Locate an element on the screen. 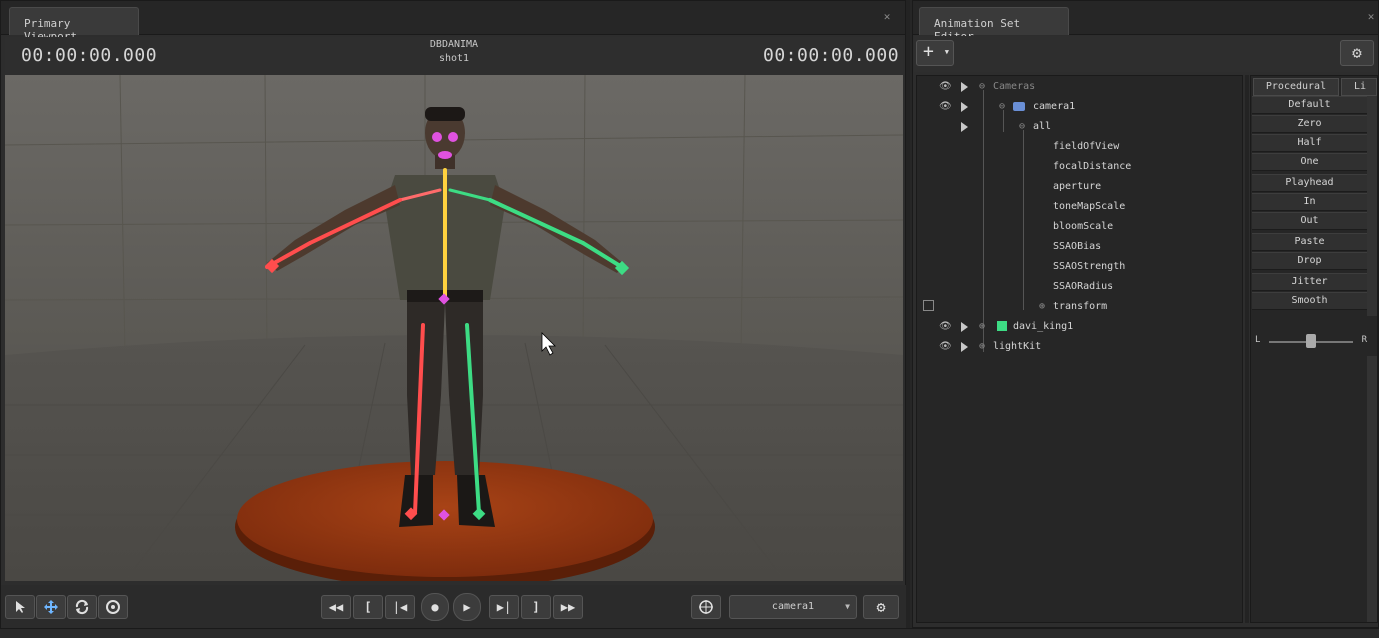 The width and height of the screenshot is (1379, 638). rotate-icon is located at coordinates (82, 607).